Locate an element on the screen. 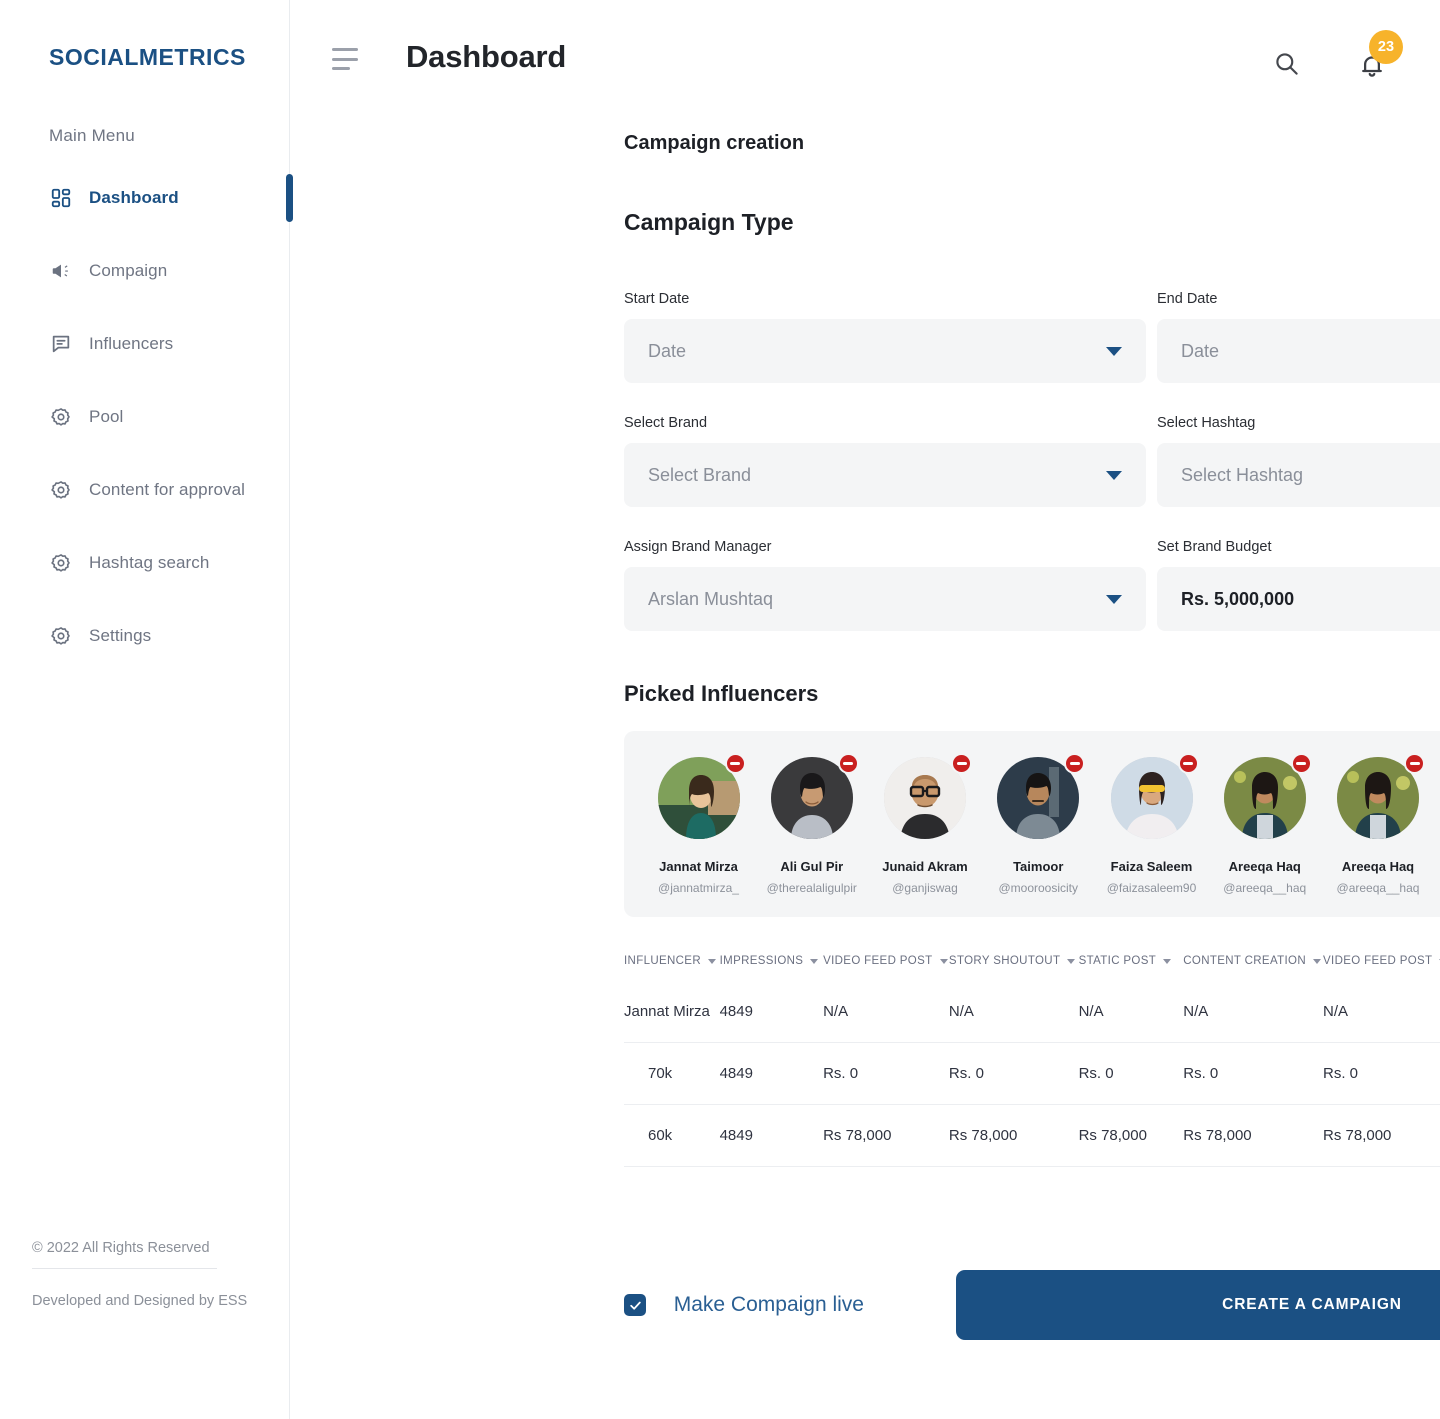 The height and width of the screenshot is (1419, 1440). checkbox-icon is located at coordinates (635, 1305).